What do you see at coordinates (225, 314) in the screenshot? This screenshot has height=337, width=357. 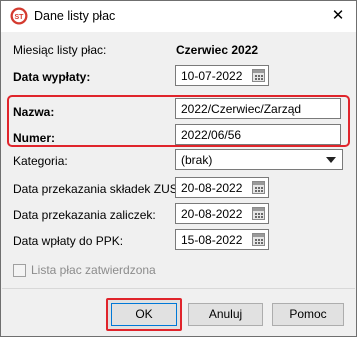 I see `cancel-button: Anuluj` at bounding box center [225, 314].